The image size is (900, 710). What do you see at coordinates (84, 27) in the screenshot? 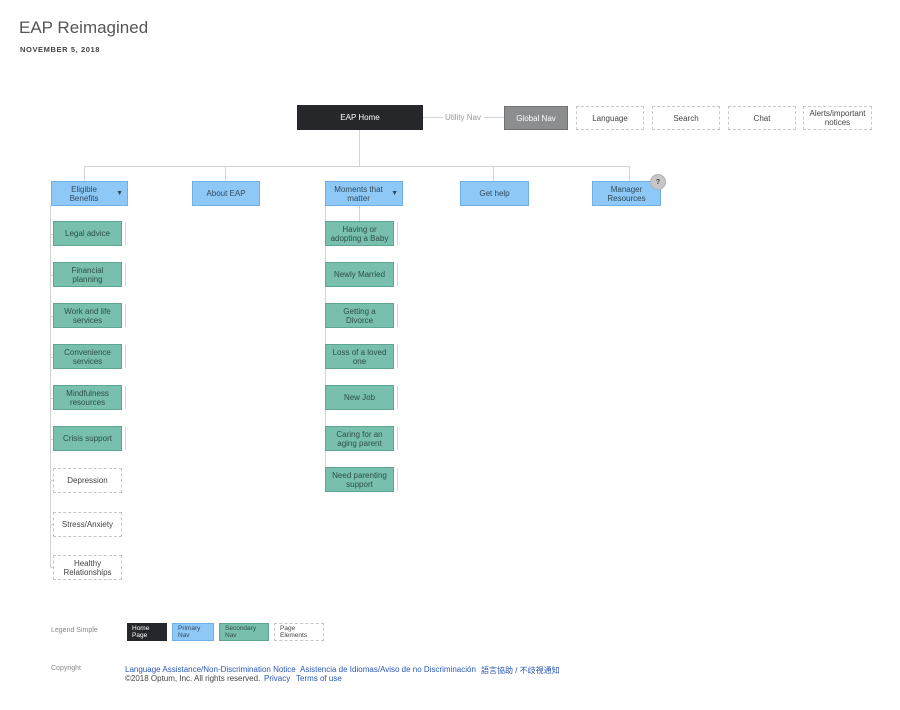
I see `page-title: EAP Reimagined` at bounding box center [84, 27].